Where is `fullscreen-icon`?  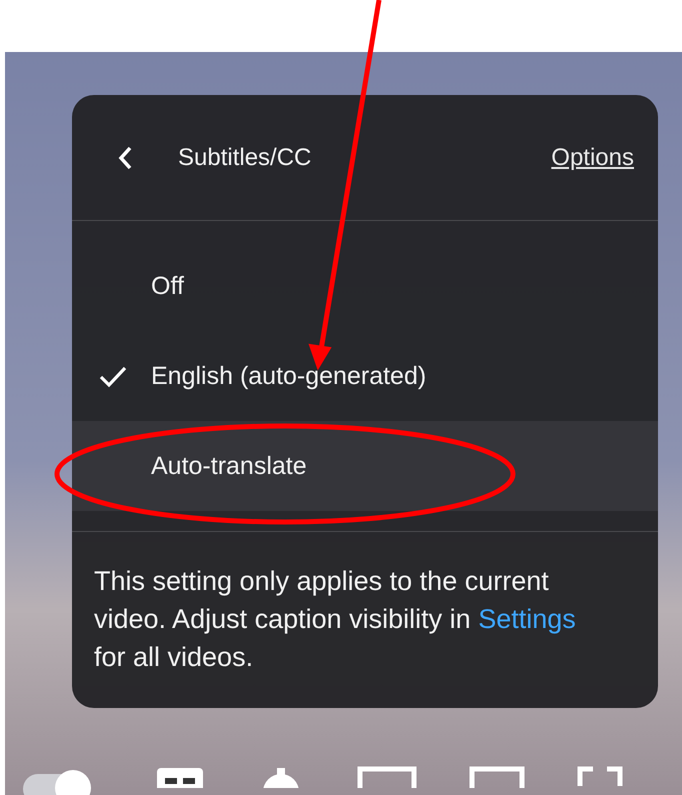 fullscreen-icon is located at coordinates (600, 777).